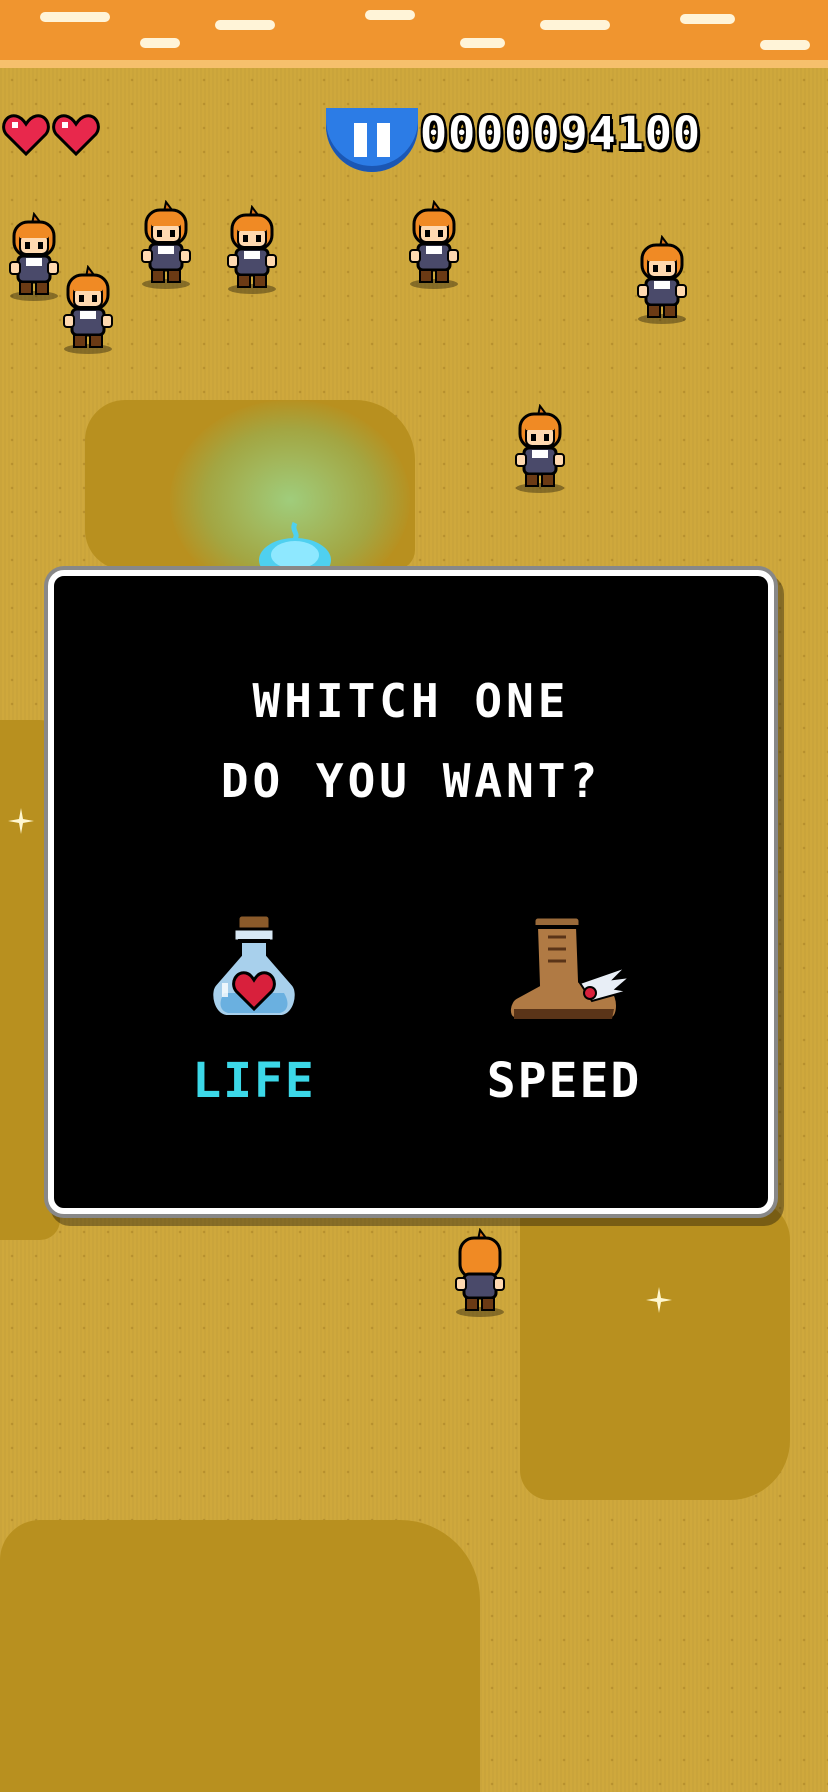 The width and height of the screenshot is (828, 1792). What do you see at coordinates (411, 741) in the screenshot?
I see `dialog-question: WHITCH ONE DO YOU WANT?` at bounding box center [411, 741].